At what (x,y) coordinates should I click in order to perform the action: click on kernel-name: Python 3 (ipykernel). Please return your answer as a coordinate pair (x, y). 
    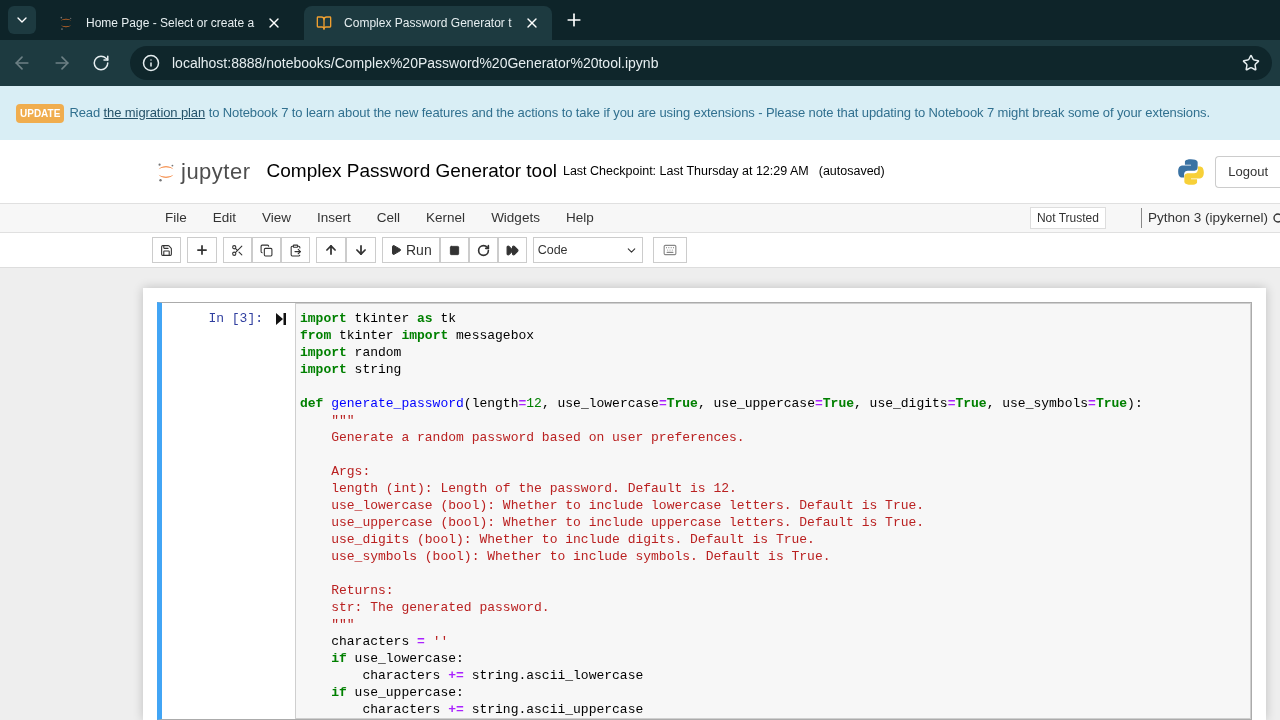
    Looking at the image, I should click on (1204, 218).